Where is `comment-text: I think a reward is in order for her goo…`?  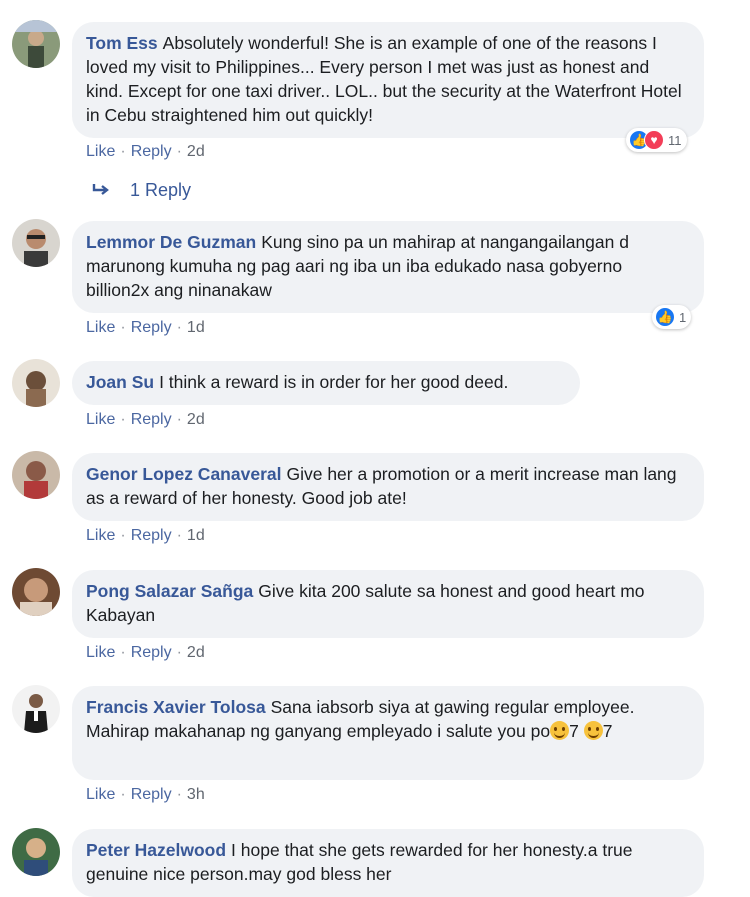 comment-text: I think a reward is in order for her goo… is located at coordinates (334, 382).